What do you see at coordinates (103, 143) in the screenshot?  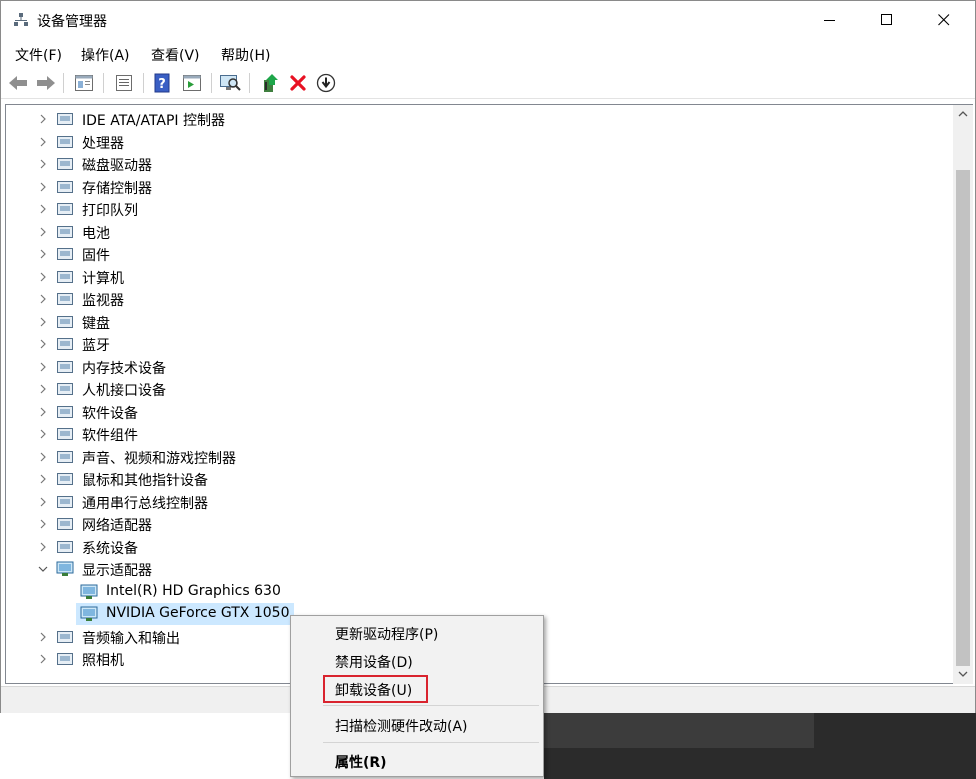 I see `tree-item-label: 处理器` at bounding box center [103, 143].